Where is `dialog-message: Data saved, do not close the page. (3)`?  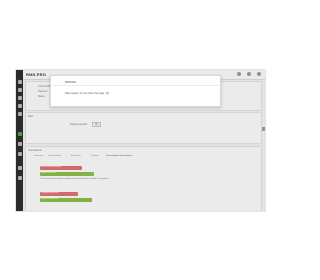 dialog-message: Data saved, do not close the page. (3) is located at coordinates (87, 93).